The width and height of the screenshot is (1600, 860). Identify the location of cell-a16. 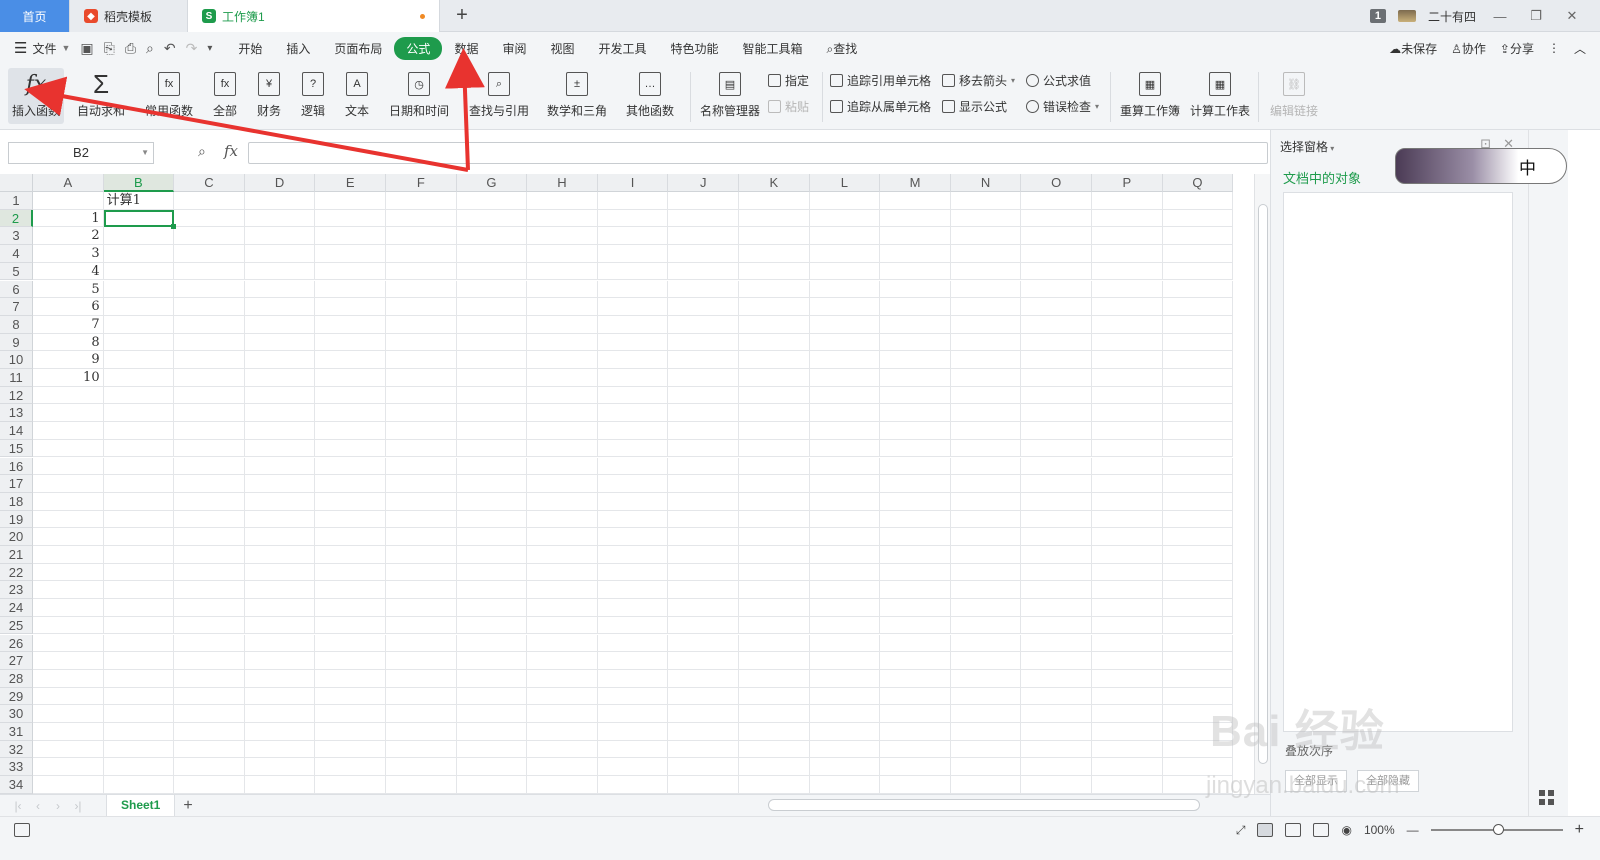
(68, 466).